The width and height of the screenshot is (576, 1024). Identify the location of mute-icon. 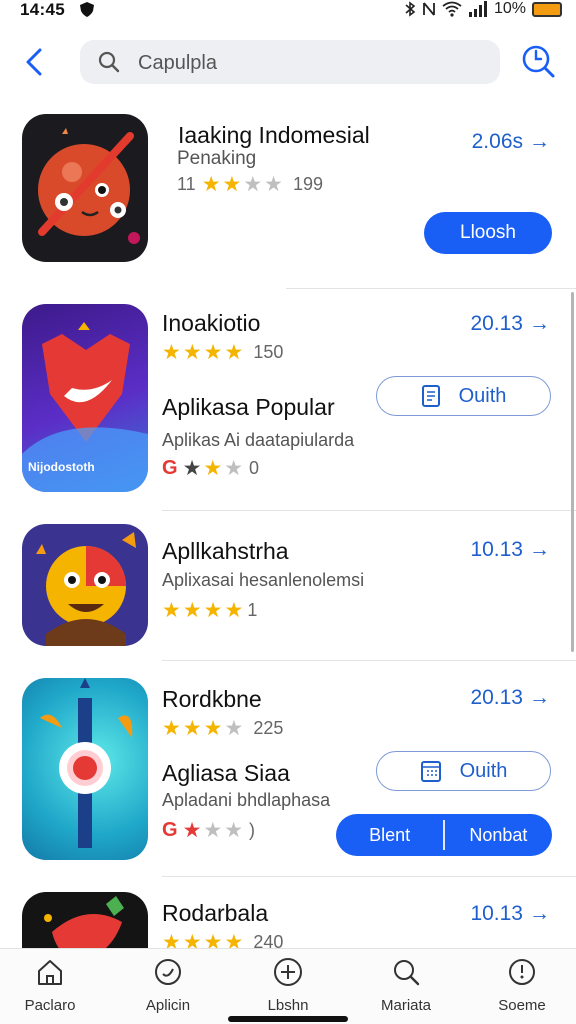
(429, 9).